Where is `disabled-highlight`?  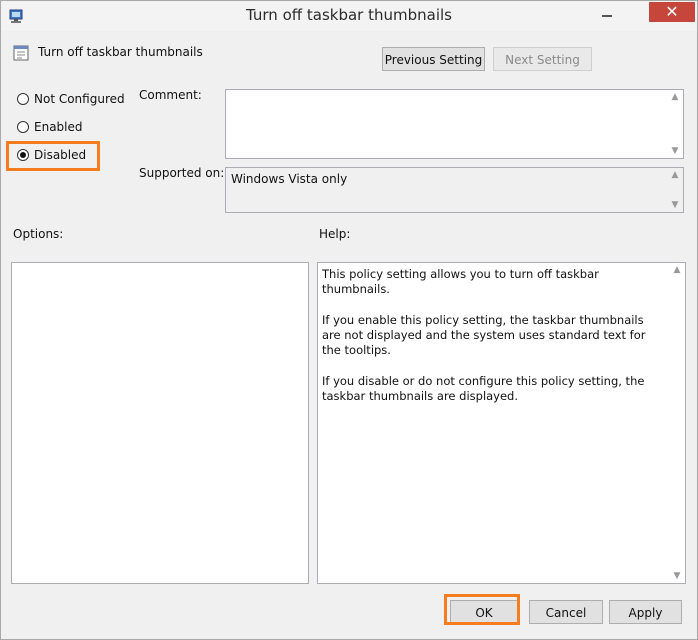 disabled-highlight is located at coordinates (53, 156).